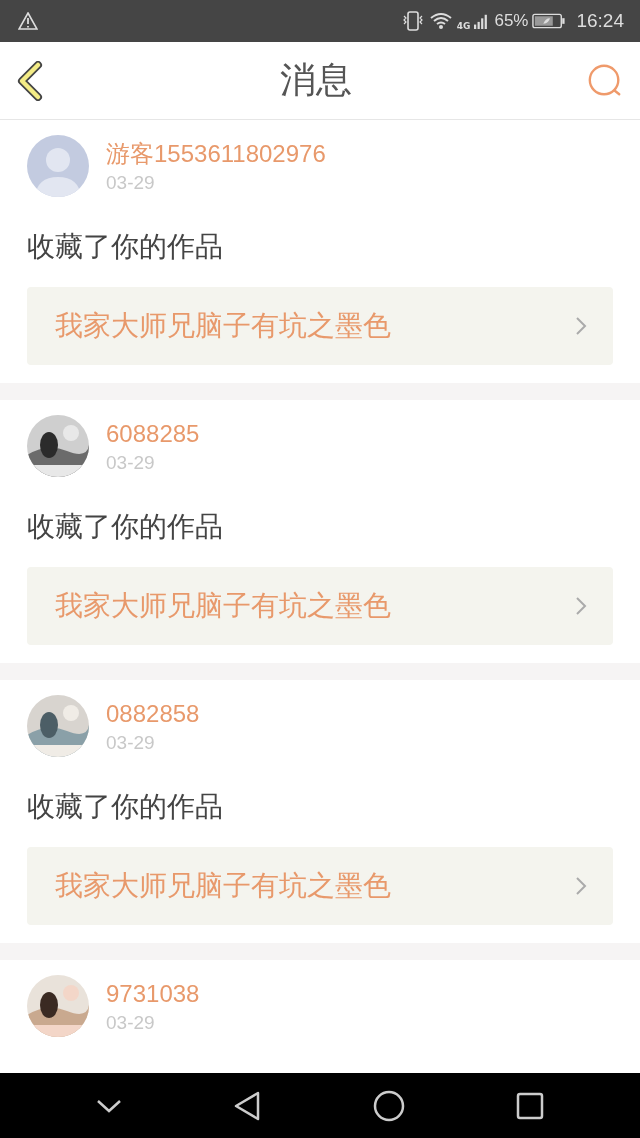 The height and width of the screenshot is (1138, 640). I want to click on clock: 16:24, so click(600, 21).